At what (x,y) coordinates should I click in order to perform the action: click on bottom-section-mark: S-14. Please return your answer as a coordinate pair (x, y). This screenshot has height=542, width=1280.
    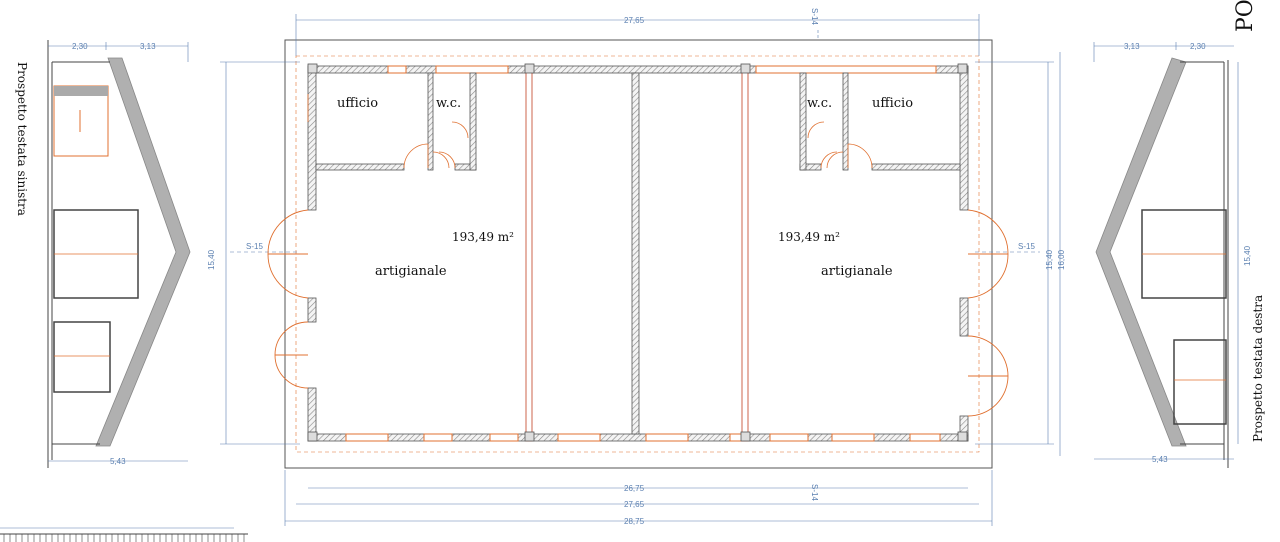
    Looking at the image, I should click on (814, 492).